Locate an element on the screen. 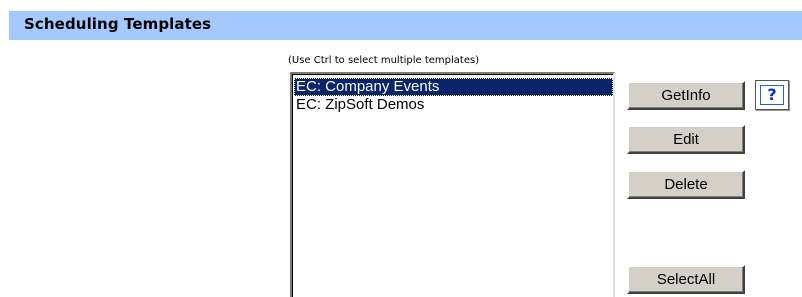 This screenshot has width=802, height=297. section-title: Scheduling Templates is located at coordinates (118, 24).